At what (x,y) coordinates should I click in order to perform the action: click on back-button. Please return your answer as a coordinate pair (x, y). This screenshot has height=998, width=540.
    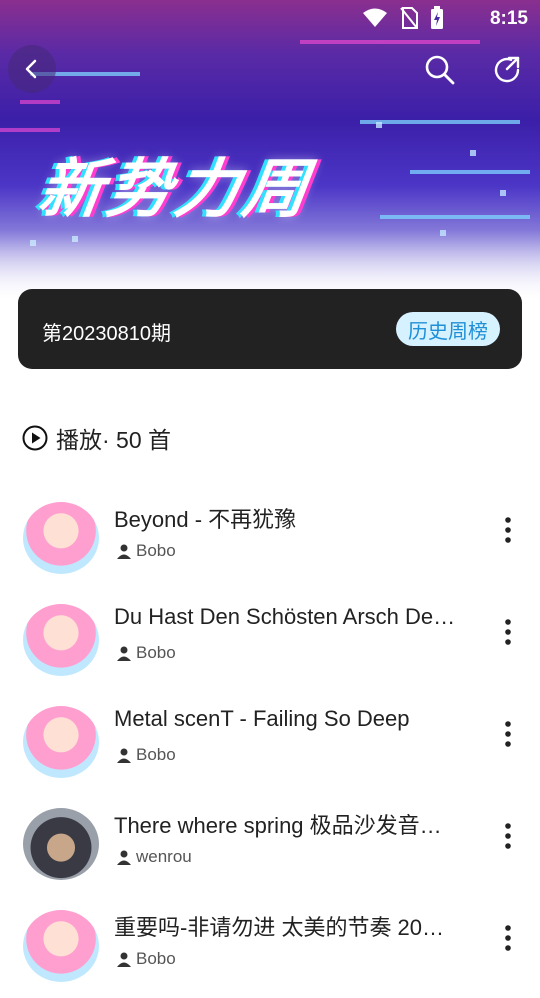
    Looking at the image, I should click on (32, 69).